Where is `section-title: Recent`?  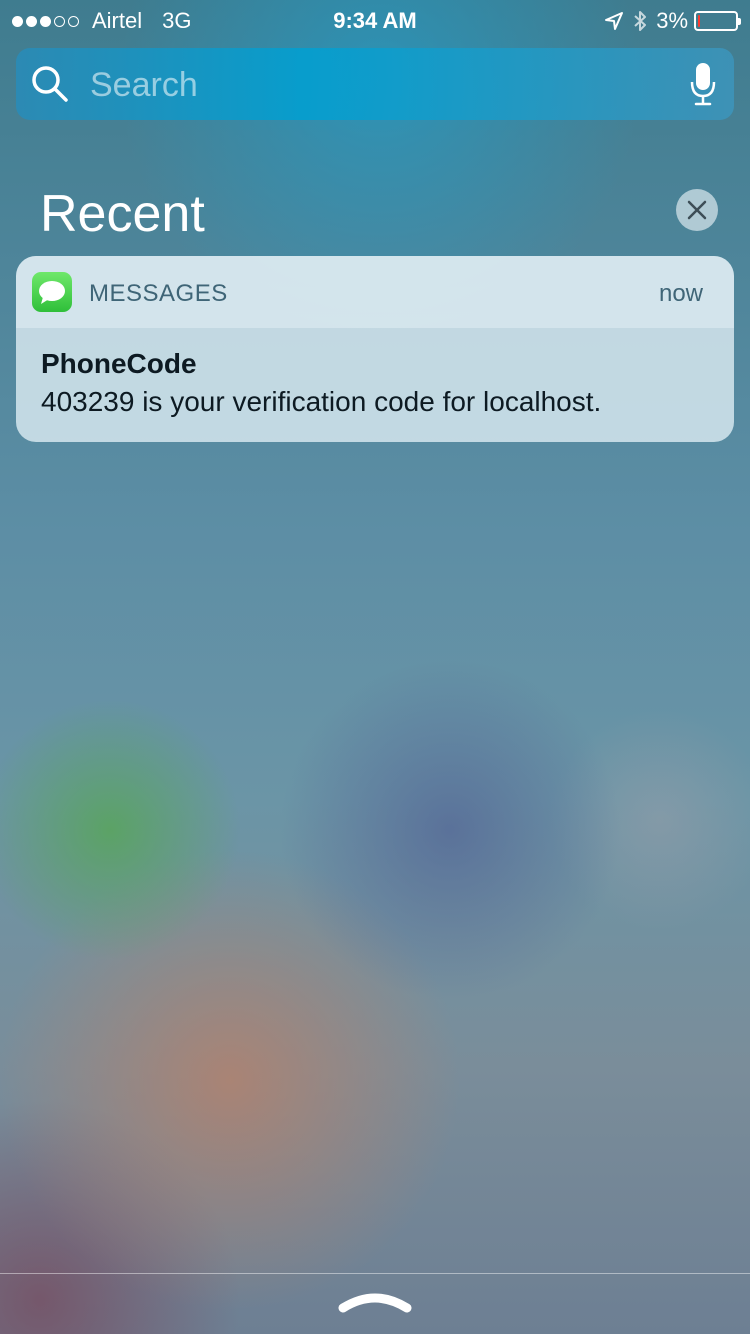
section-title: Recent is located at coordinates (122, 214).